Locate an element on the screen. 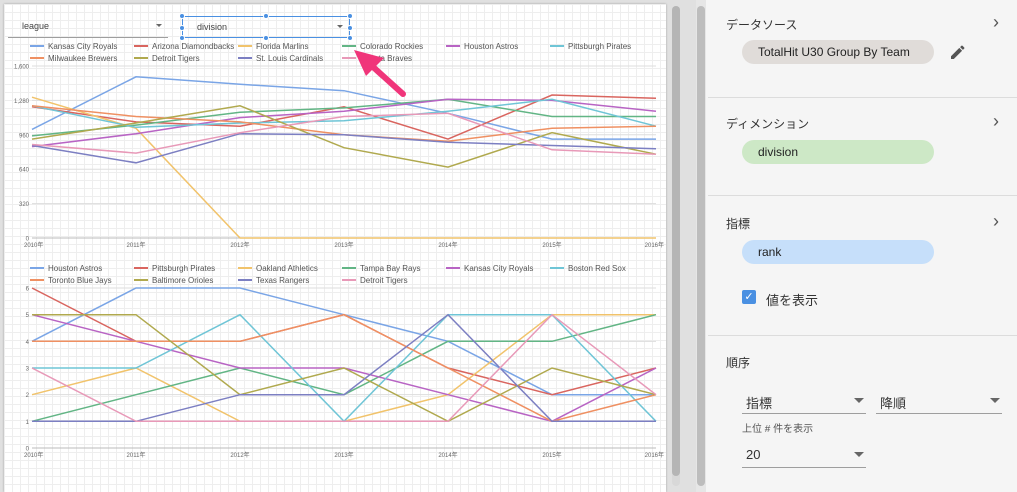 The width and height of the screenshot is (1017, 492). legend-item: Boston Red Sox is located at coordinates (588, 268).